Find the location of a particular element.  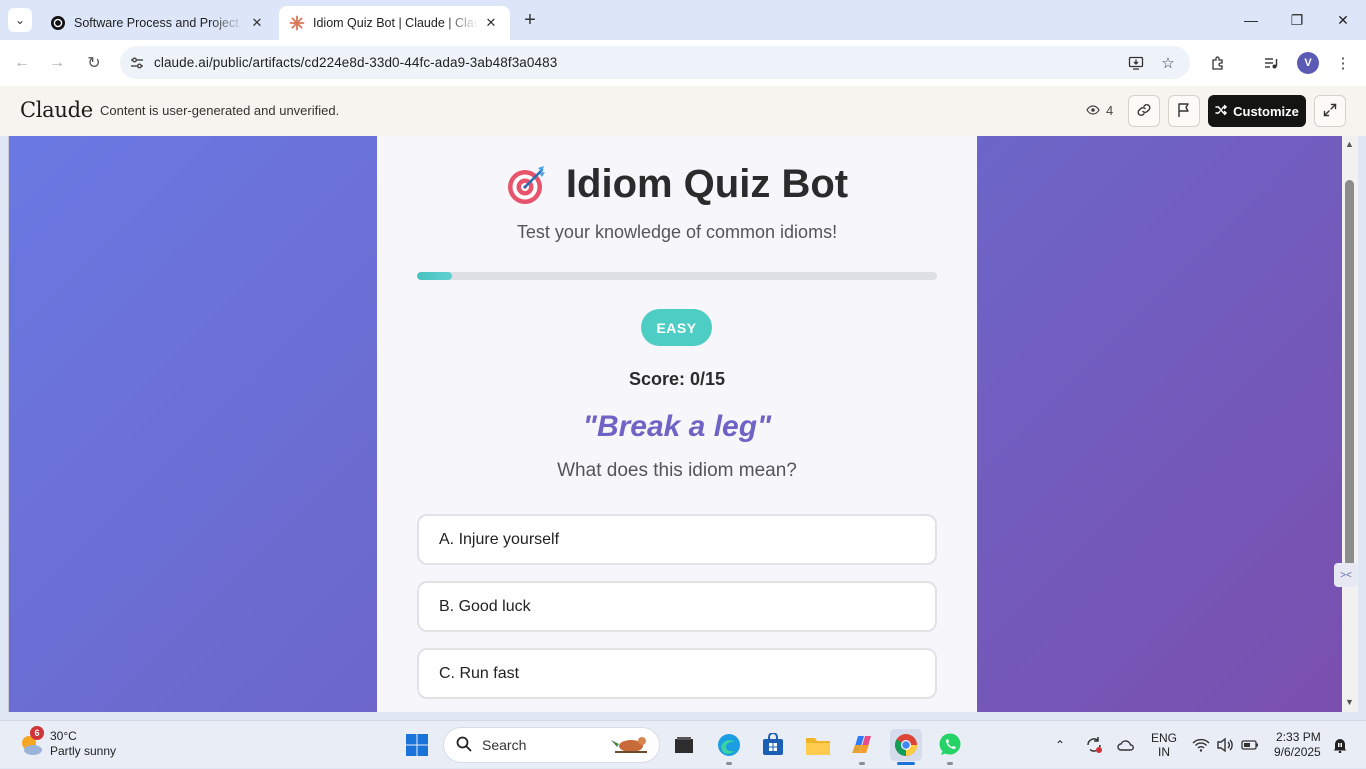

file-explorer-icon is located at coordinates (818, 745).